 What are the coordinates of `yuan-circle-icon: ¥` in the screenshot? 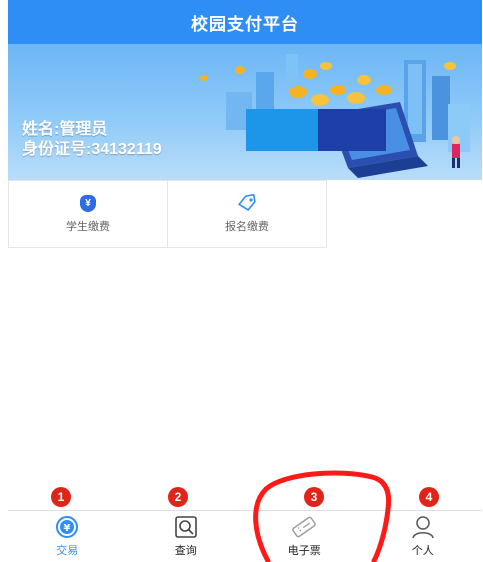 It's located at (67, 527).